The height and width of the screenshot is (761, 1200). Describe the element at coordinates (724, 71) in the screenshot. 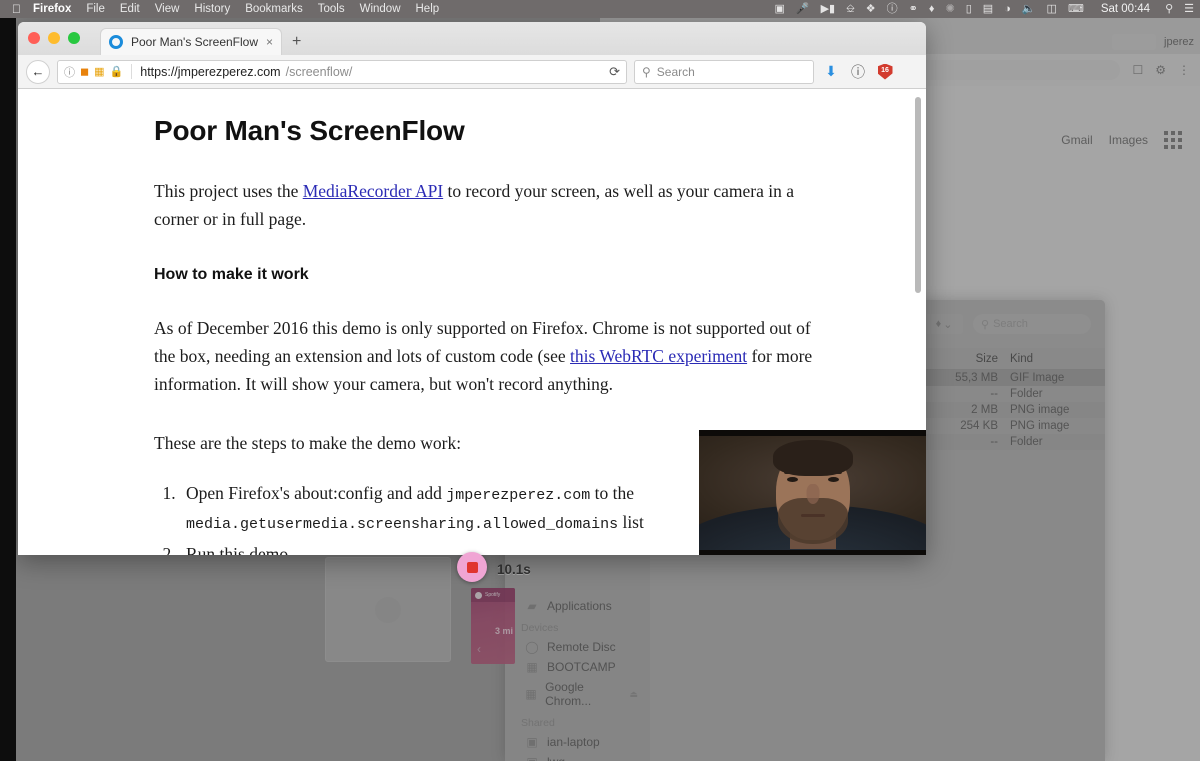

I see `search-input: ⚲ Search` at that location.